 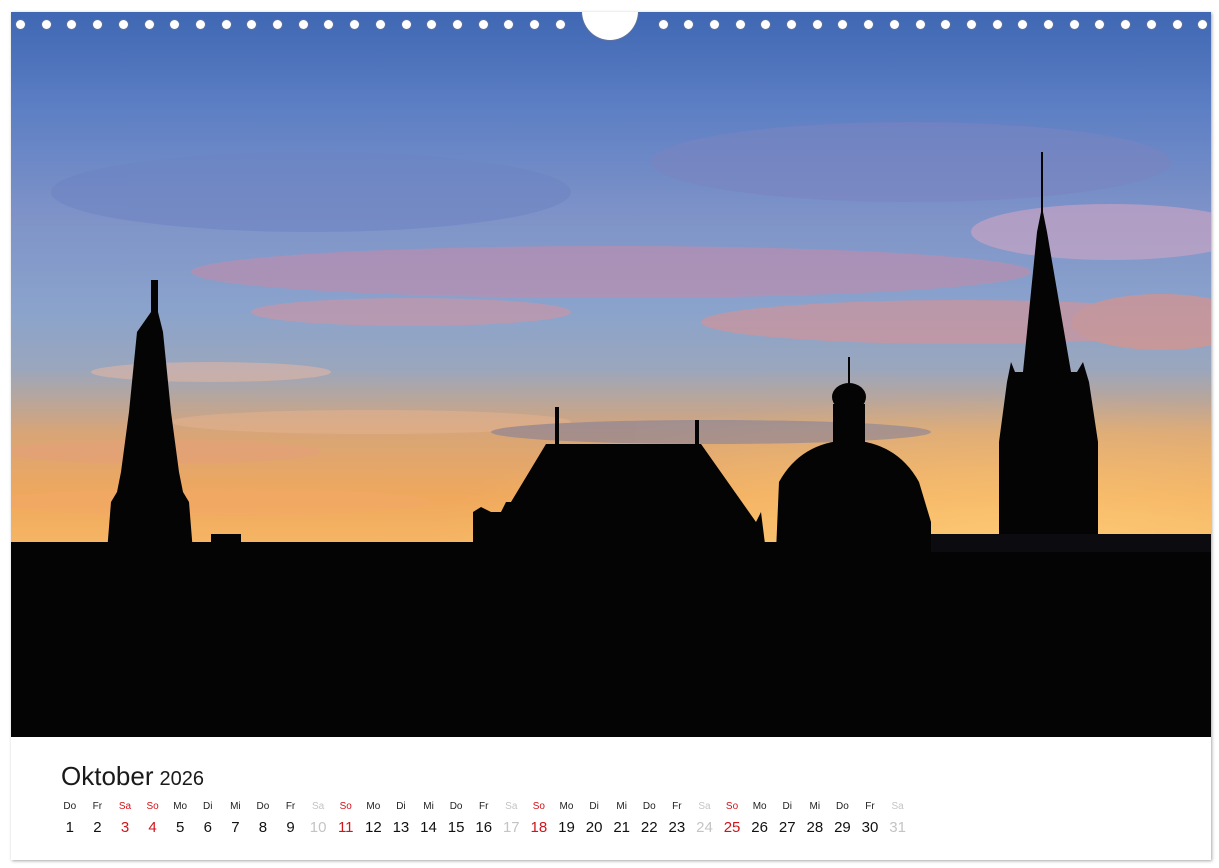 I want to click on day-number: 28, so click(x=815, y=827).